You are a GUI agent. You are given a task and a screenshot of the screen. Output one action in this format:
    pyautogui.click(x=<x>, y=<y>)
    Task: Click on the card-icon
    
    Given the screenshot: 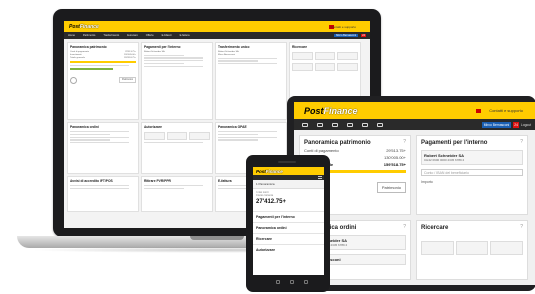 What is the action you would take?
    pyautogui.click(x=350, y=124)
    